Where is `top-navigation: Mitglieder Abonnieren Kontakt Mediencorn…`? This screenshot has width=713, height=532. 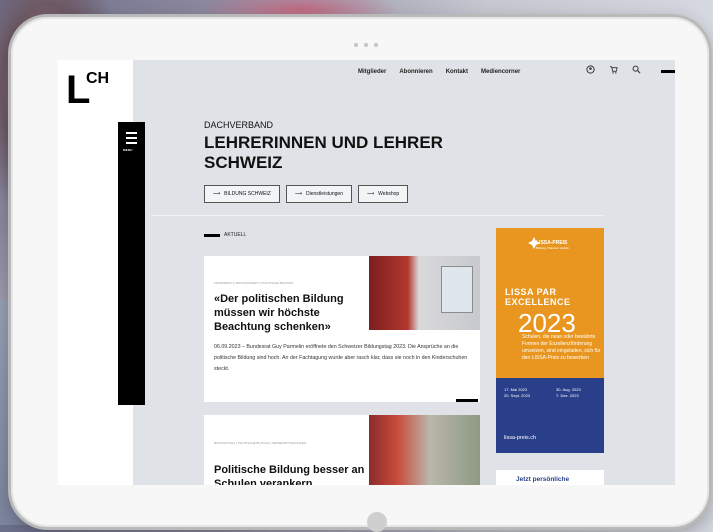
top-navigation: Mitglieder Abonnieren Kontakt Mediencorn… is located at coordinates (439, 72).